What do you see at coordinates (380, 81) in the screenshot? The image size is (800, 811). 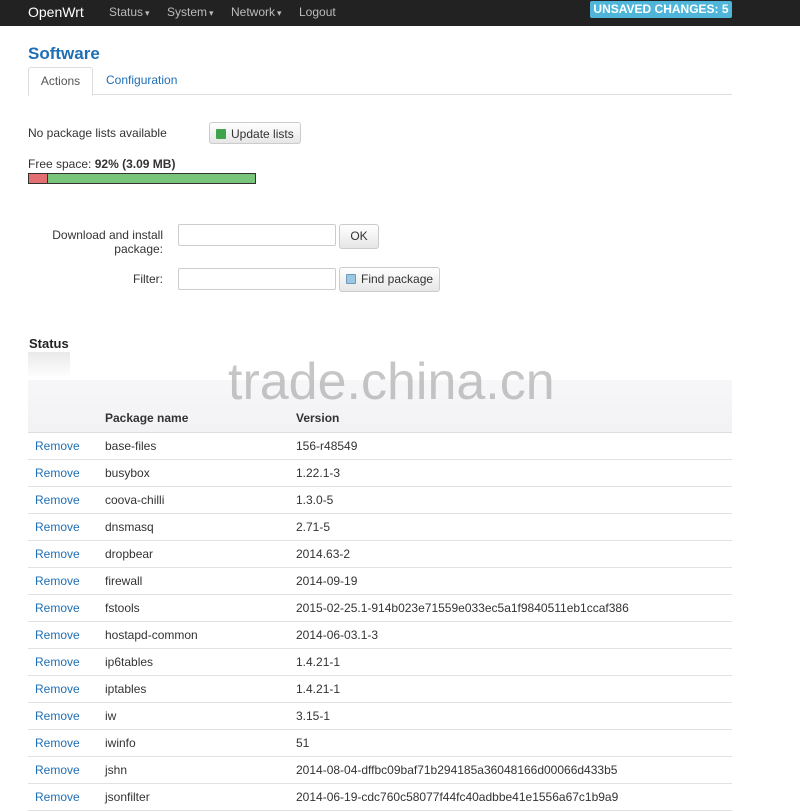 I see `tab-bar: Actions Configuration` at bounding box center [380, 81].